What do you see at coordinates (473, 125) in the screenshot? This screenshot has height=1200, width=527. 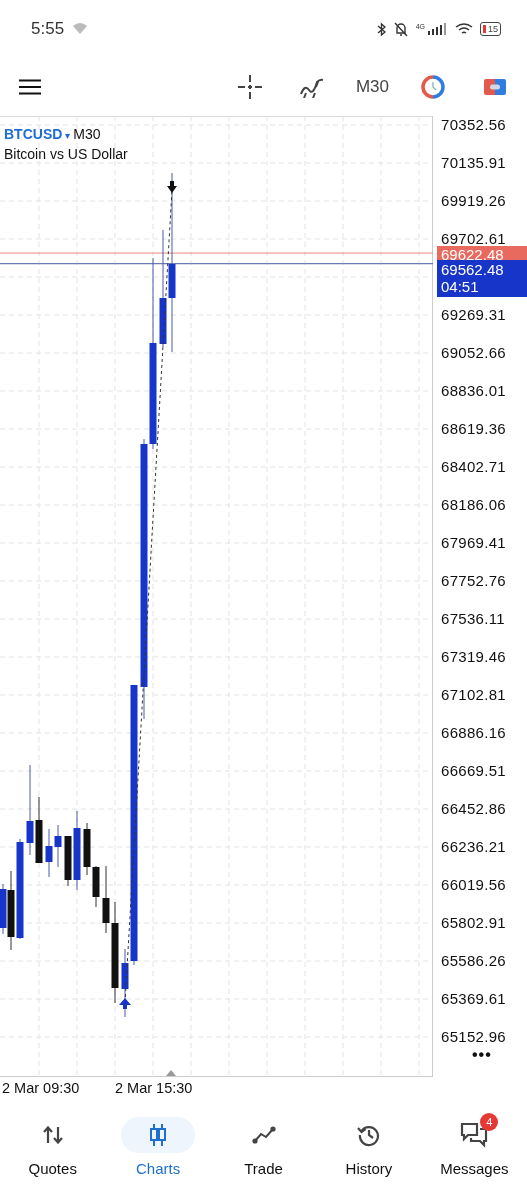 I see `price-label: 70352.56` at bounding box center [473, 125].